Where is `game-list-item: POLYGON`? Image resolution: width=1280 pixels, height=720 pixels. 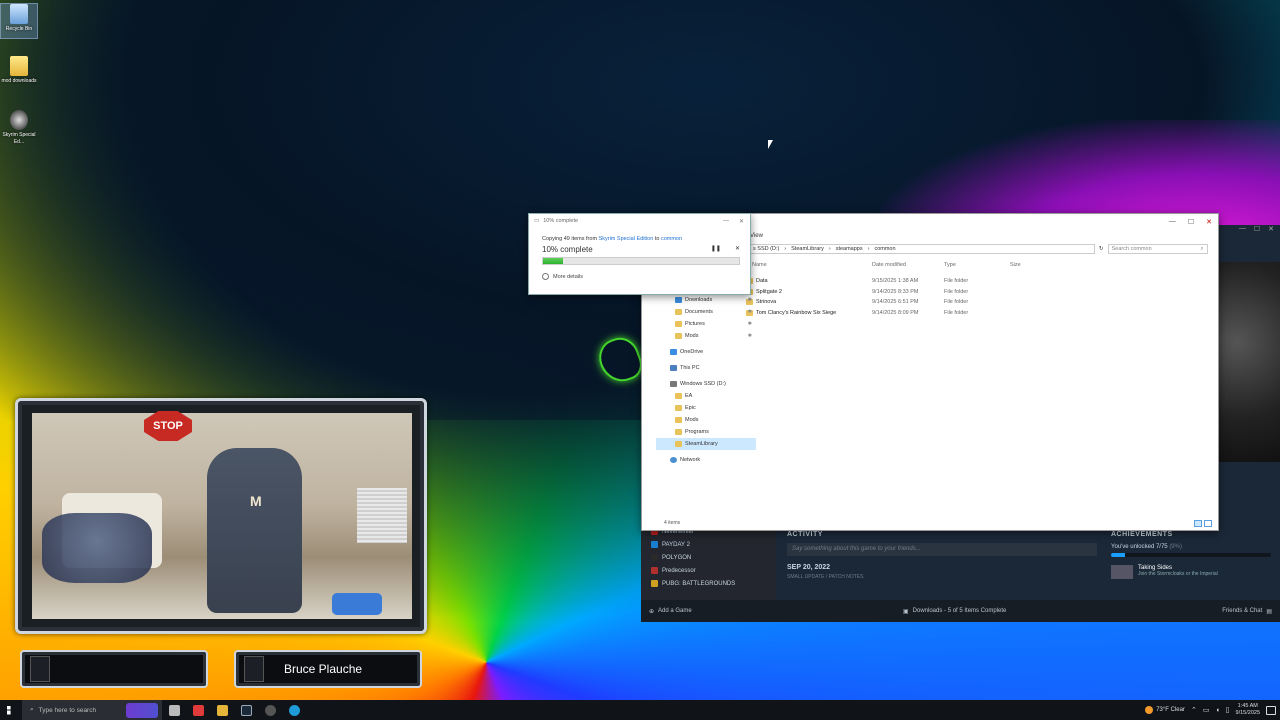
game-list-item: POLYGON is located at coordinates (708, 557).